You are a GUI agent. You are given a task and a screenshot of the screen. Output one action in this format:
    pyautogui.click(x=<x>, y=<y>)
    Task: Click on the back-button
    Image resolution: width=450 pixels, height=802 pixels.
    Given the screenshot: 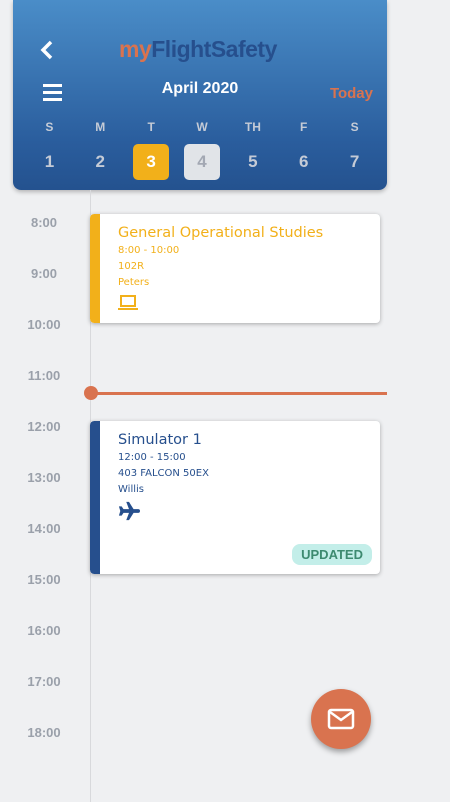 What is the action you would take?
    pyautogui.click(x=47, y=51)
    